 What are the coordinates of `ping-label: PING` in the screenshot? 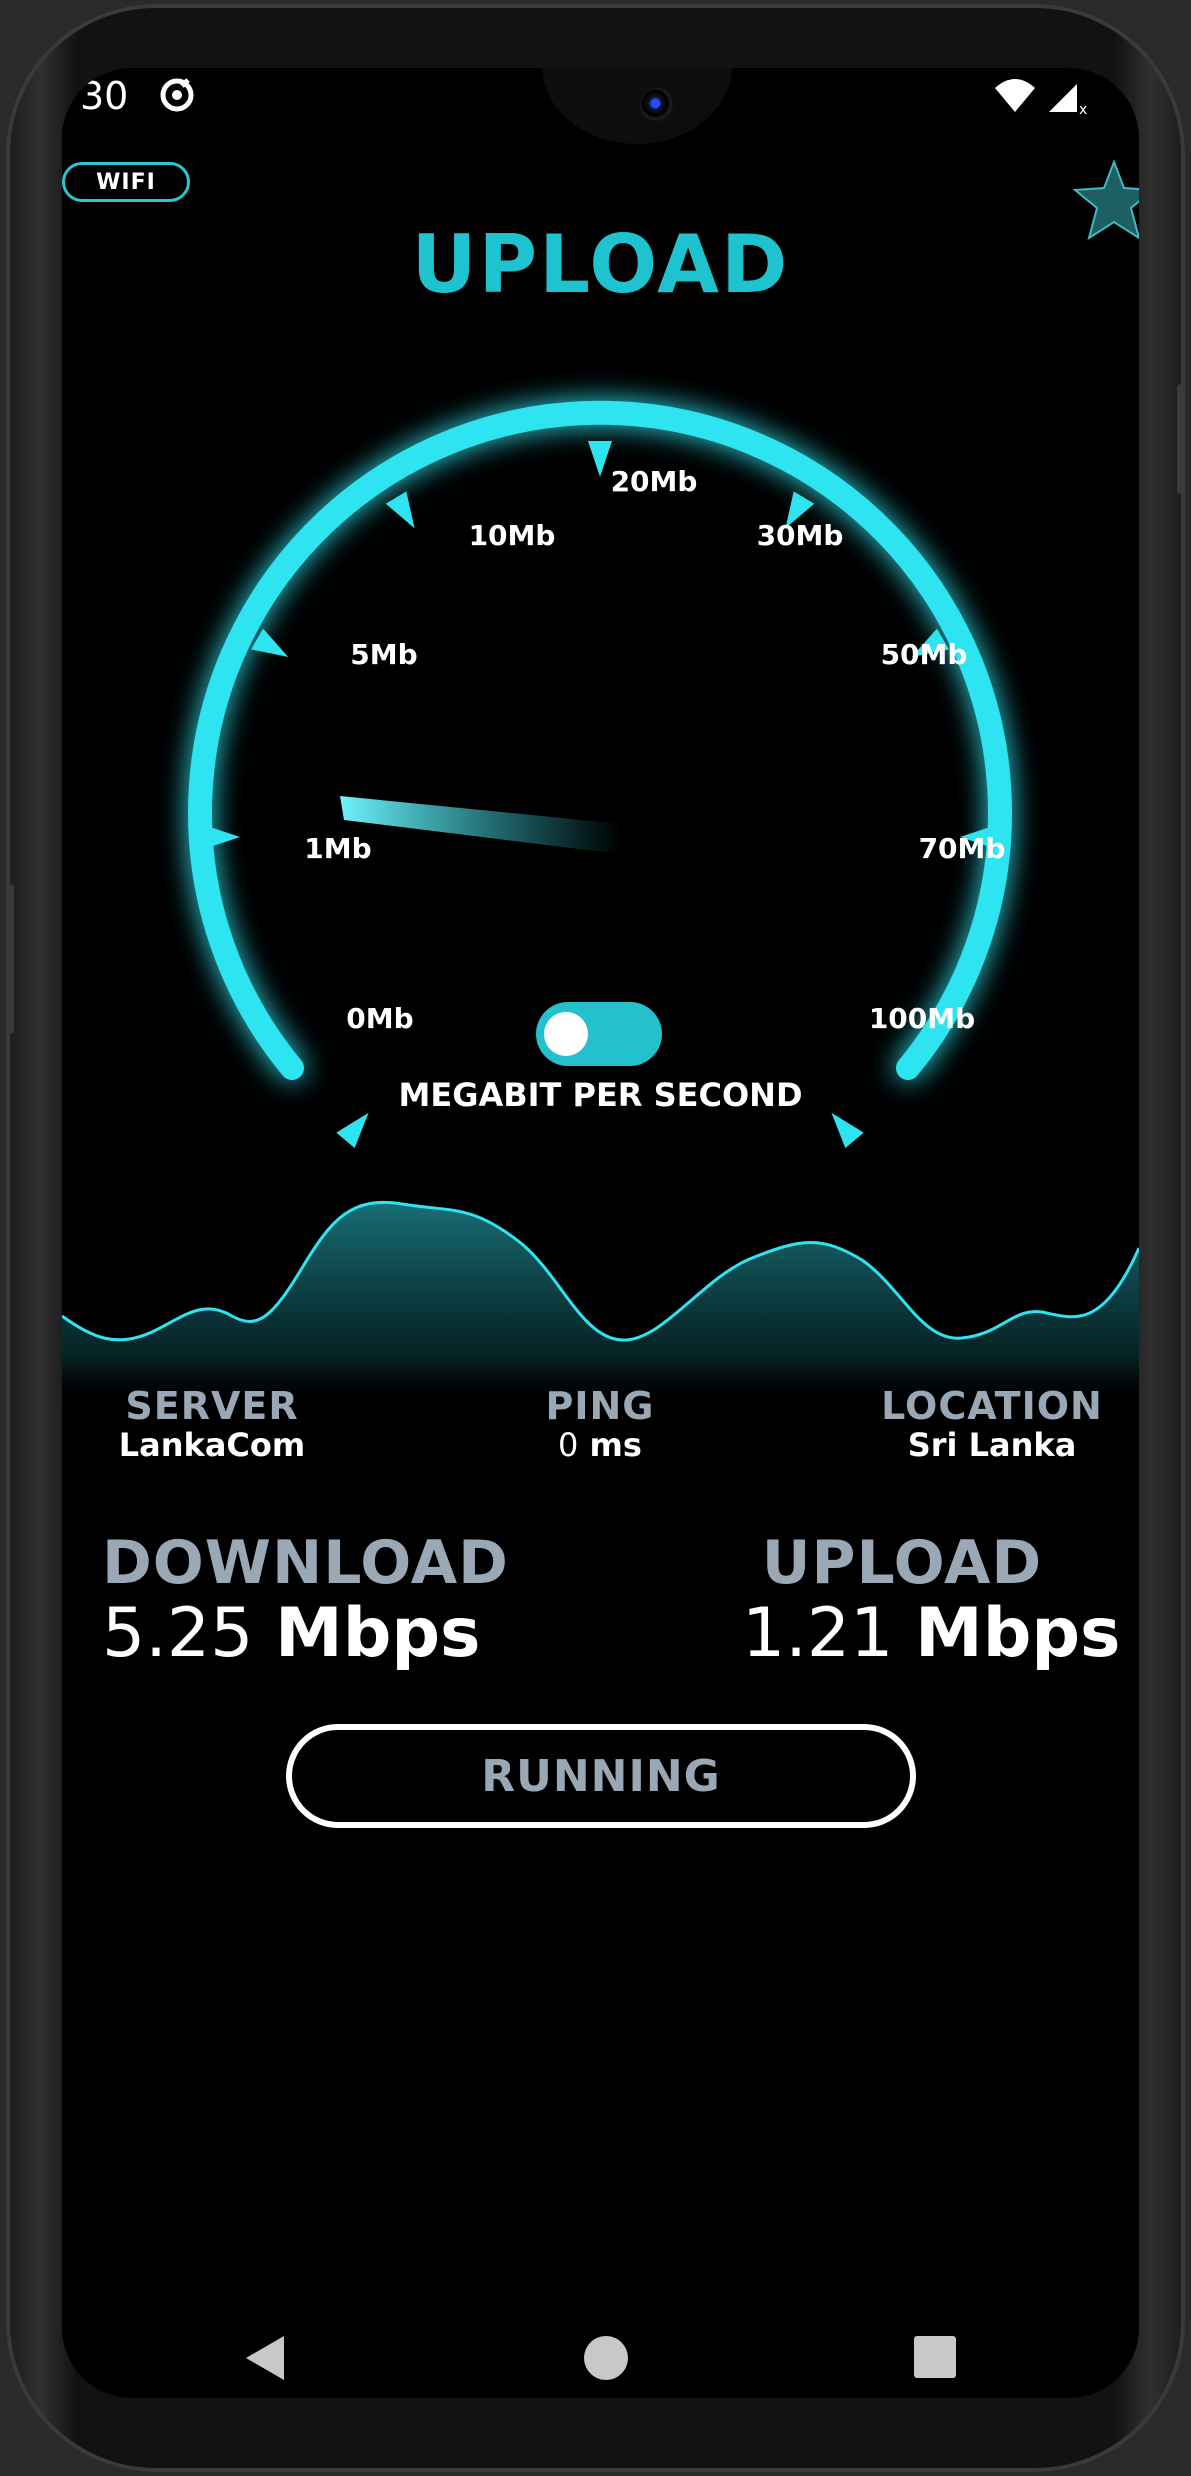 It's located at (600, 1406).